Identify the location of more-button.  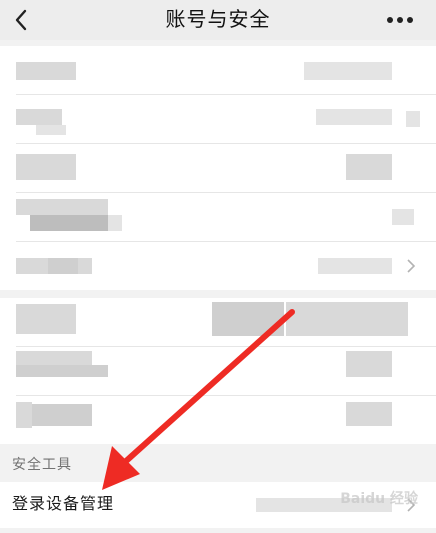
(400, 20).